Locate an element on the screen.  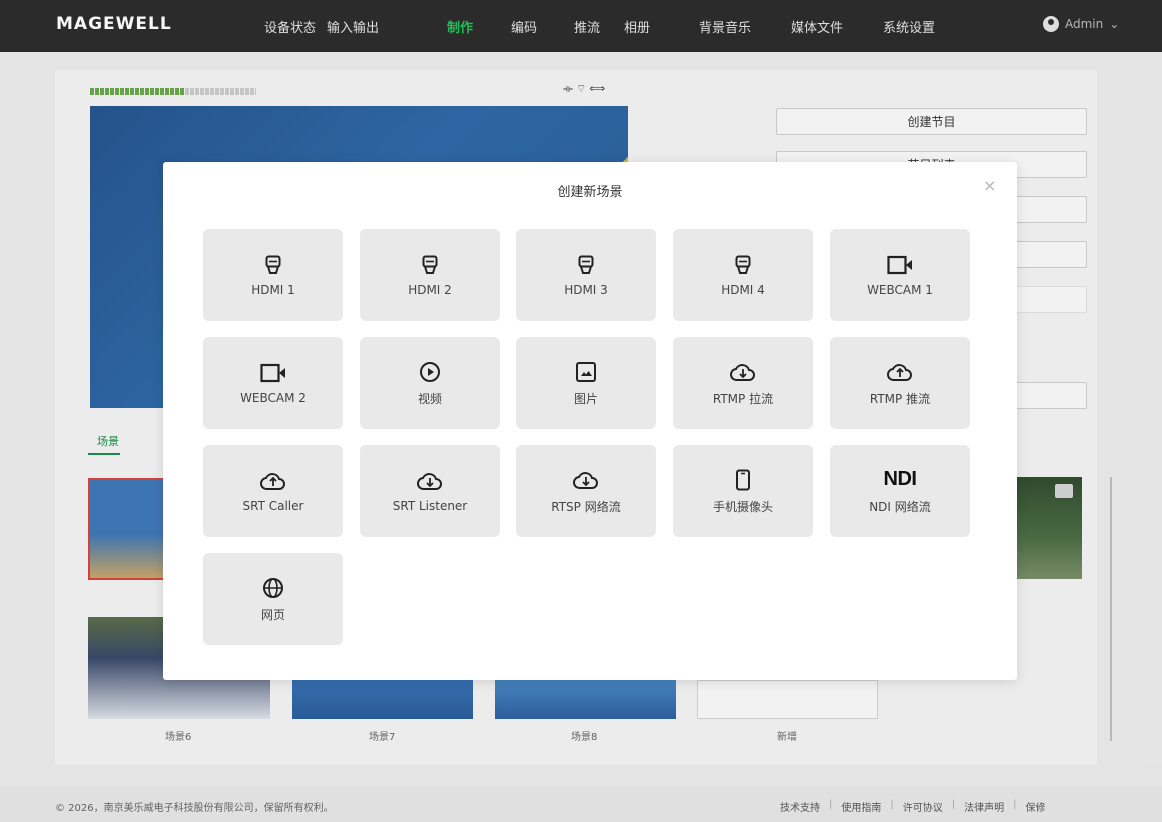
source-label: SRT Caller is located at coordinates (273, 506).